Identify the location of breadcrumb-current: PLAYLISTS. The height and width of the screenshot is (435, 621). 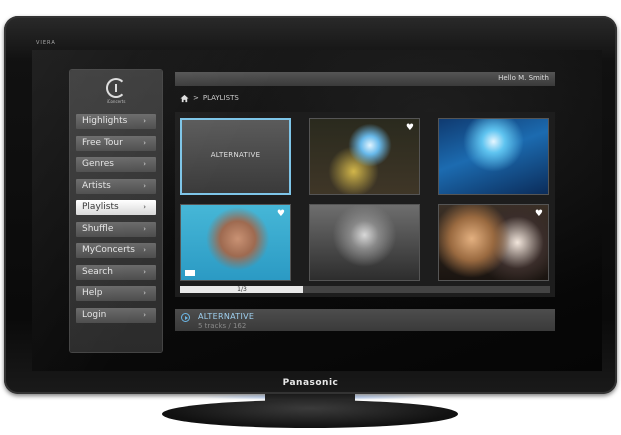
(220, 98).